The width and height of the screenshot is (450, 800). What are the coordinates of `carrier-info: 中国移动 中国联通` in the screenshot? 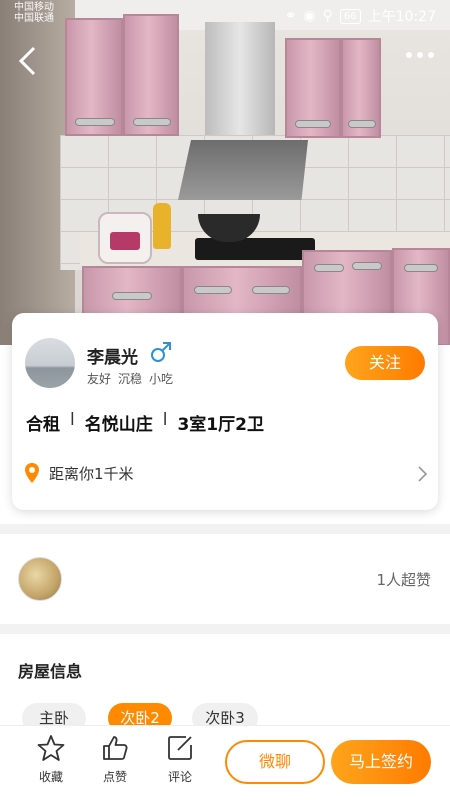 It's located at (34, 13).